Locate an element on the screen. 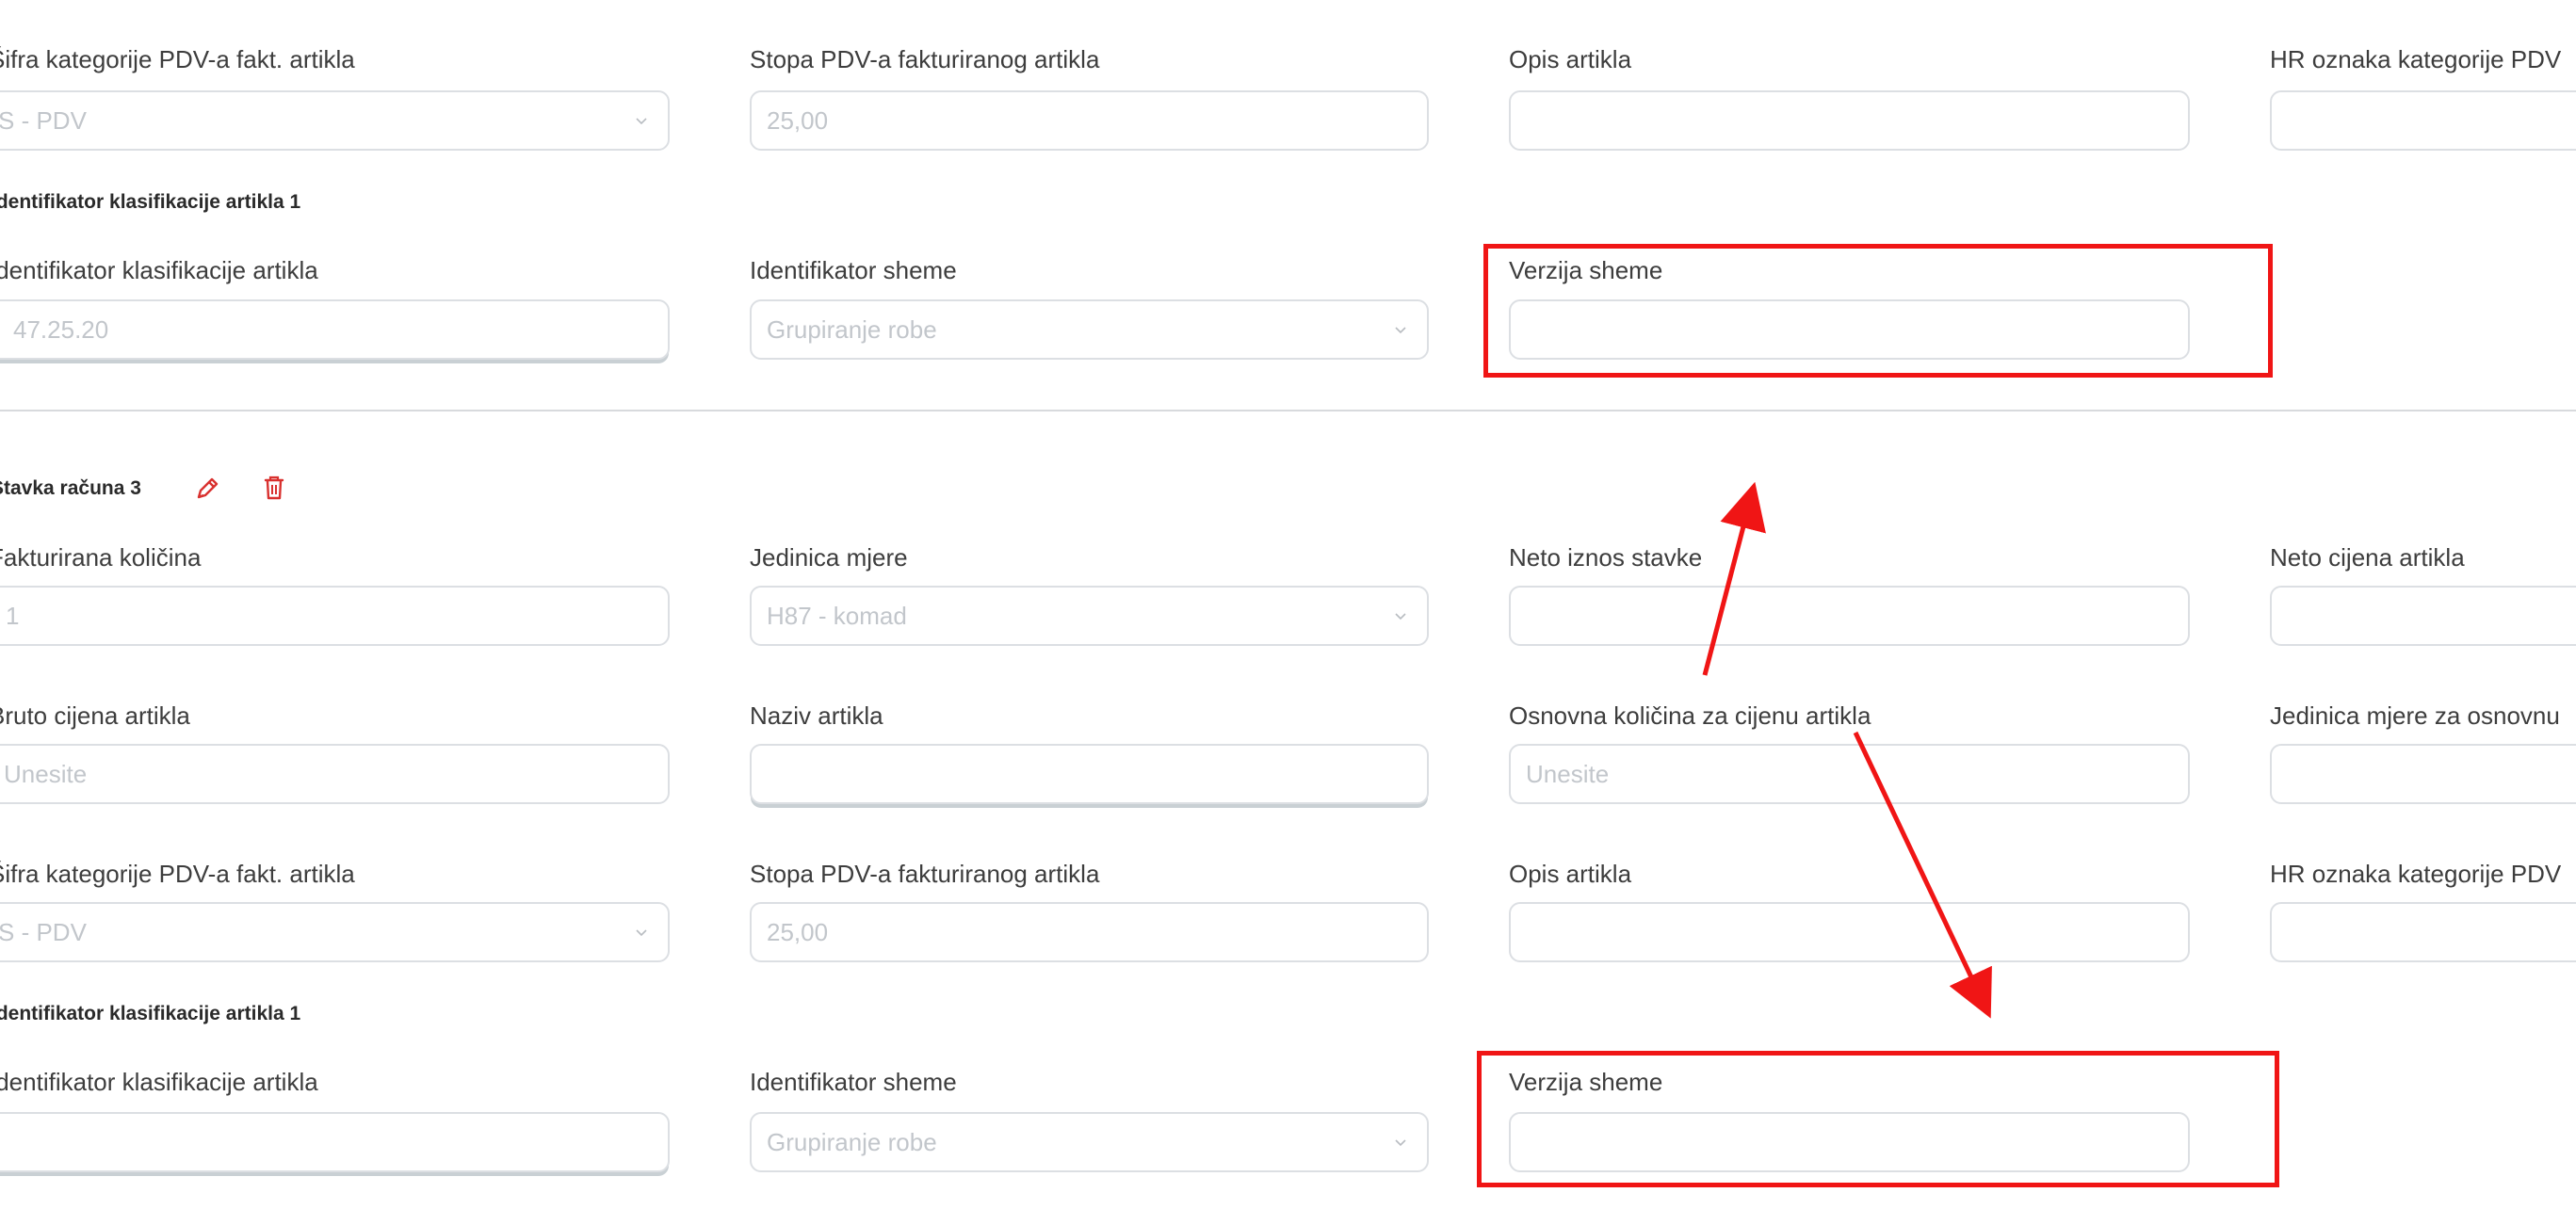 The width and height of the screenshot is (2576, 1209). arrow-up is located at coordinates (1734, 578).